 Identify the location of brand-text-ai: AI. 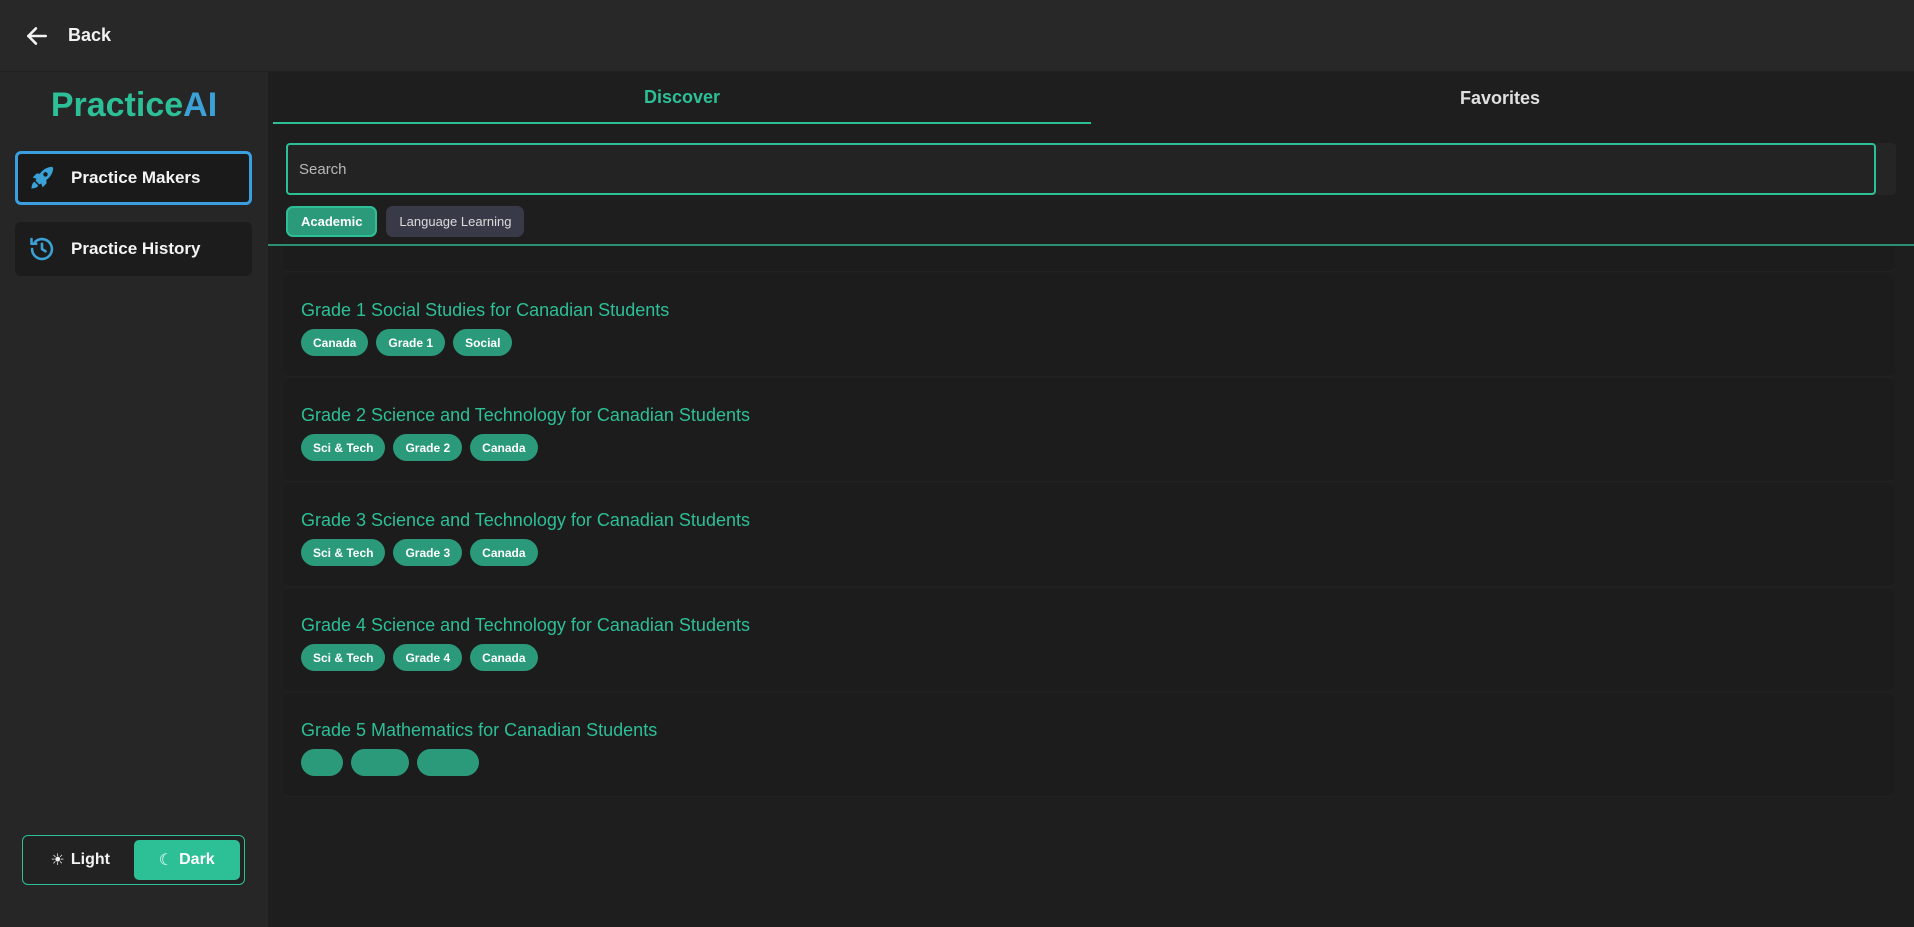
(200, 105).